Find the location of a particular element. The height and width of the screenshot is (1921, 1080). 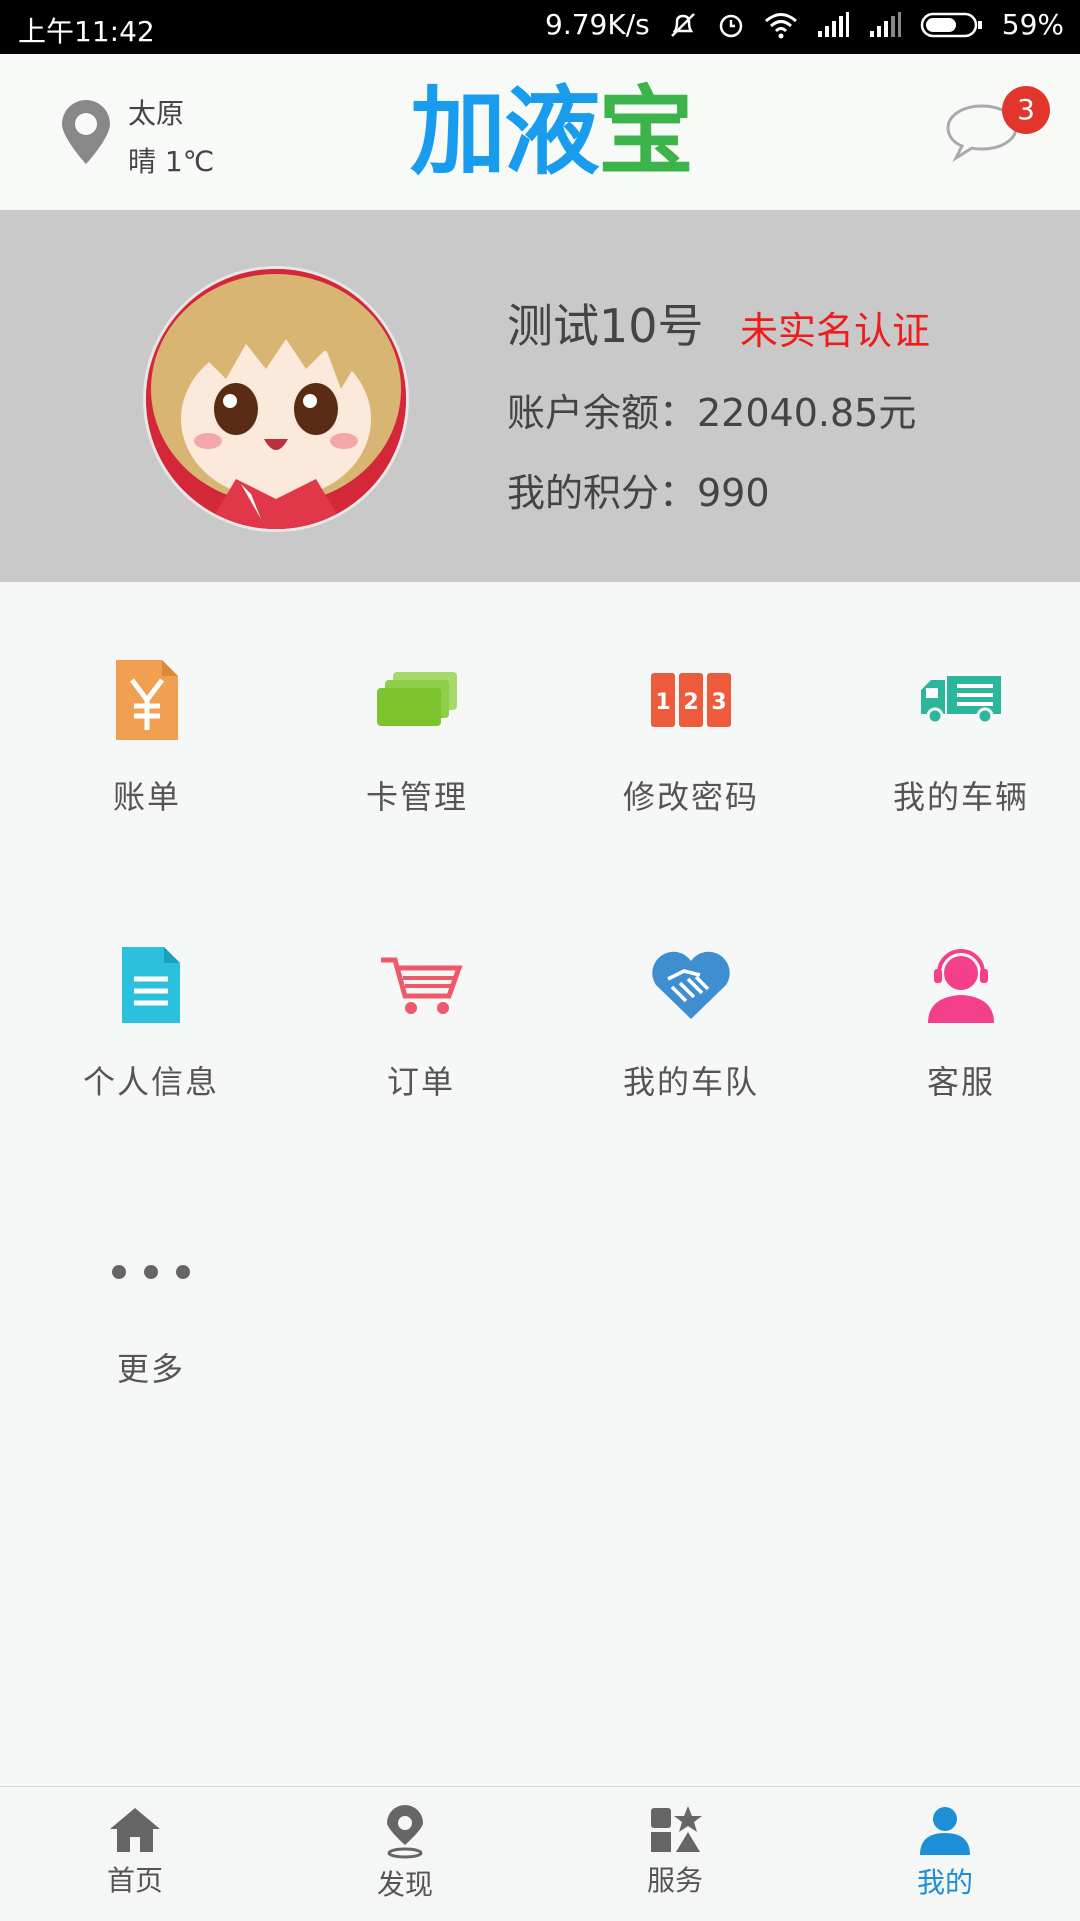

status-bar: 上午11:42 9.79K/s 59% is located at coordinates (540, 27).